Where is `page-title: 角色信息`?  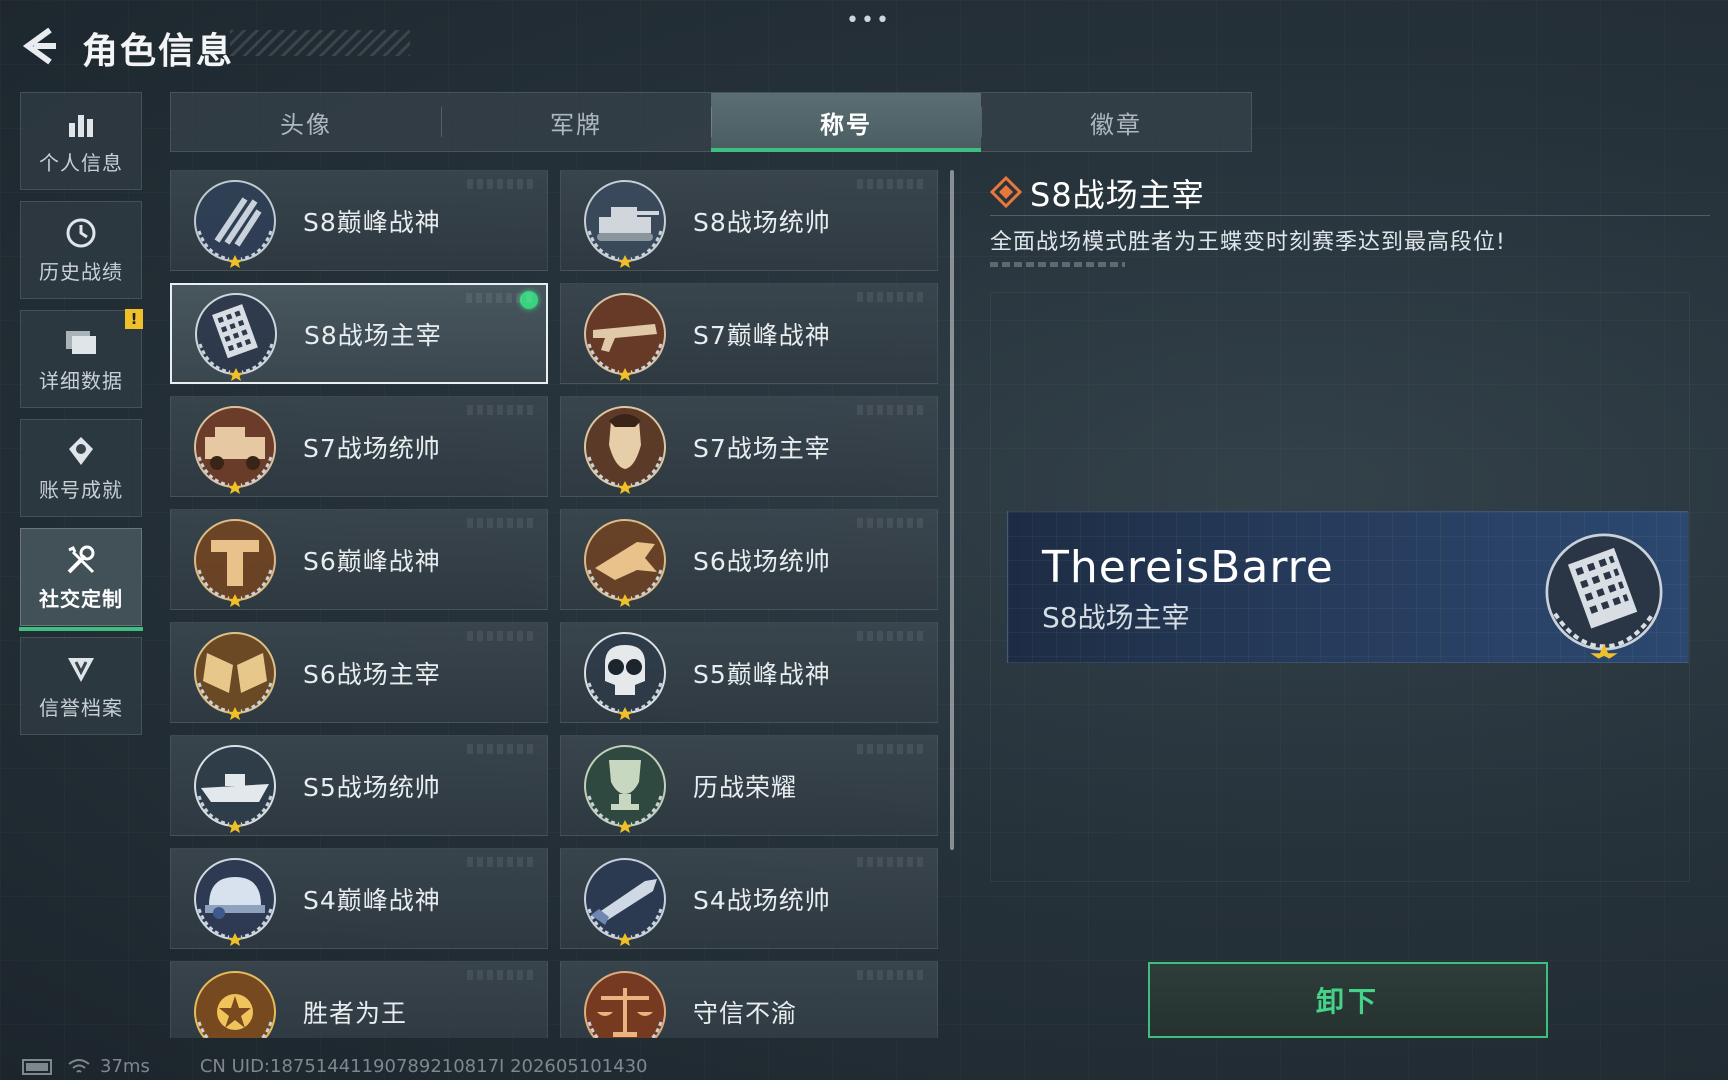
page-title: 角色信息 is located at coordinates (158, 51).